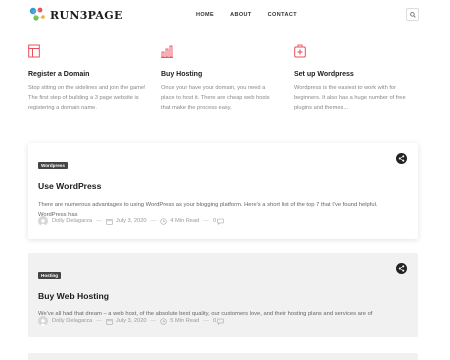 The width and height of the screenshot is (450, 360). Describe the element at coordinates (185, 321) in the screenshot. I see `read-time: 5 Min Read` at that location.